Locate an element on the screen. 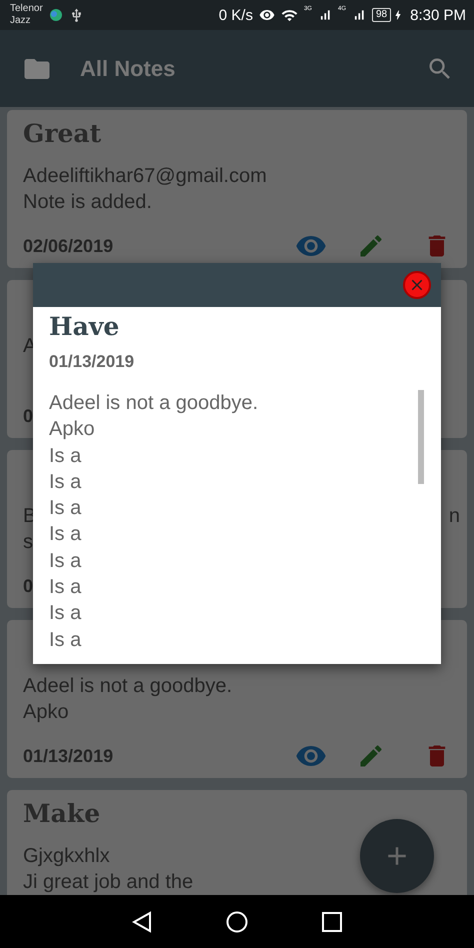  dialog-date: 01/13/2019 is located at coordinates (92, 362).